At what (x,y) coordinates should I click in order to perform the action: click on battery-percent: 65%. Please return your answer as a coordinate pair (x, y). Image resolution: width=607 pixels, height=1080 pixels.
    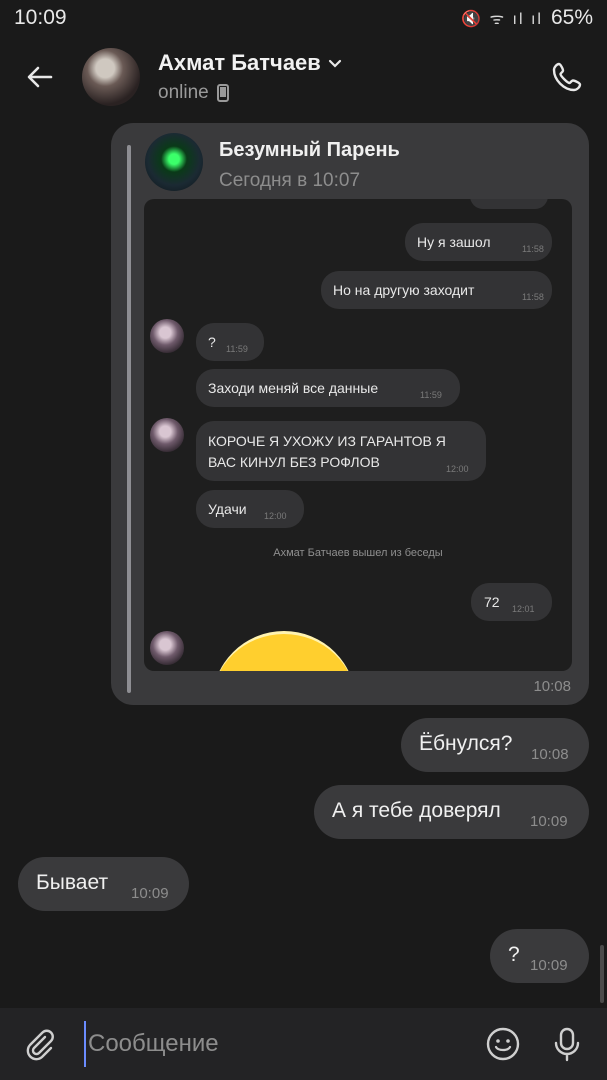
    Looking at the image, I should click on (571, 17).